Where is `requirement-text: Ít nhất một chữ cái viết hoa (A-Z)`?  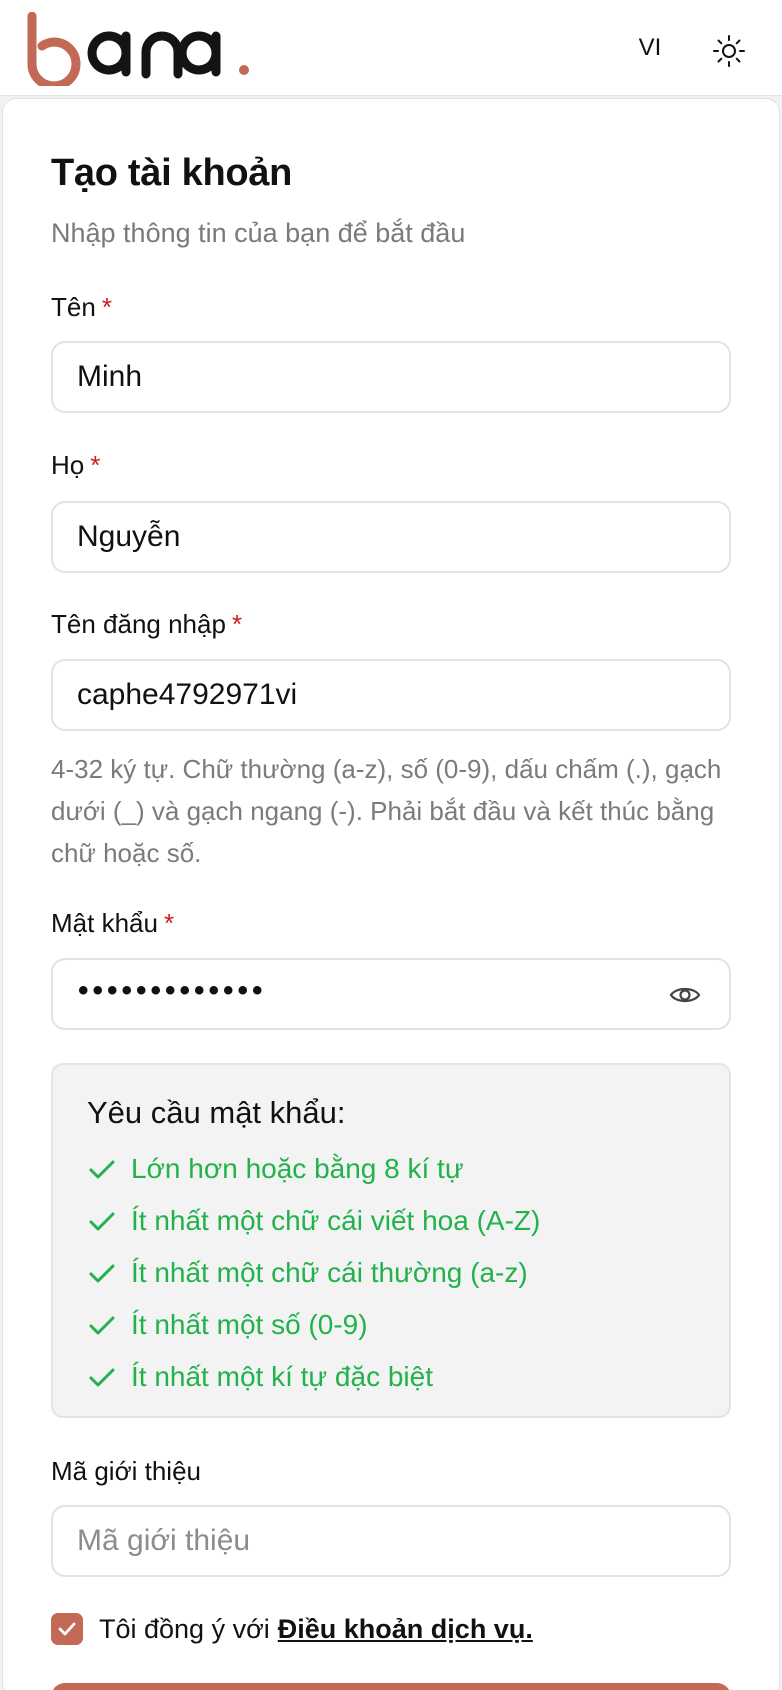
requirement-text: Ít nhất một chữ cái viết hoa (A-Z) is located at coordinates (336, 1220).